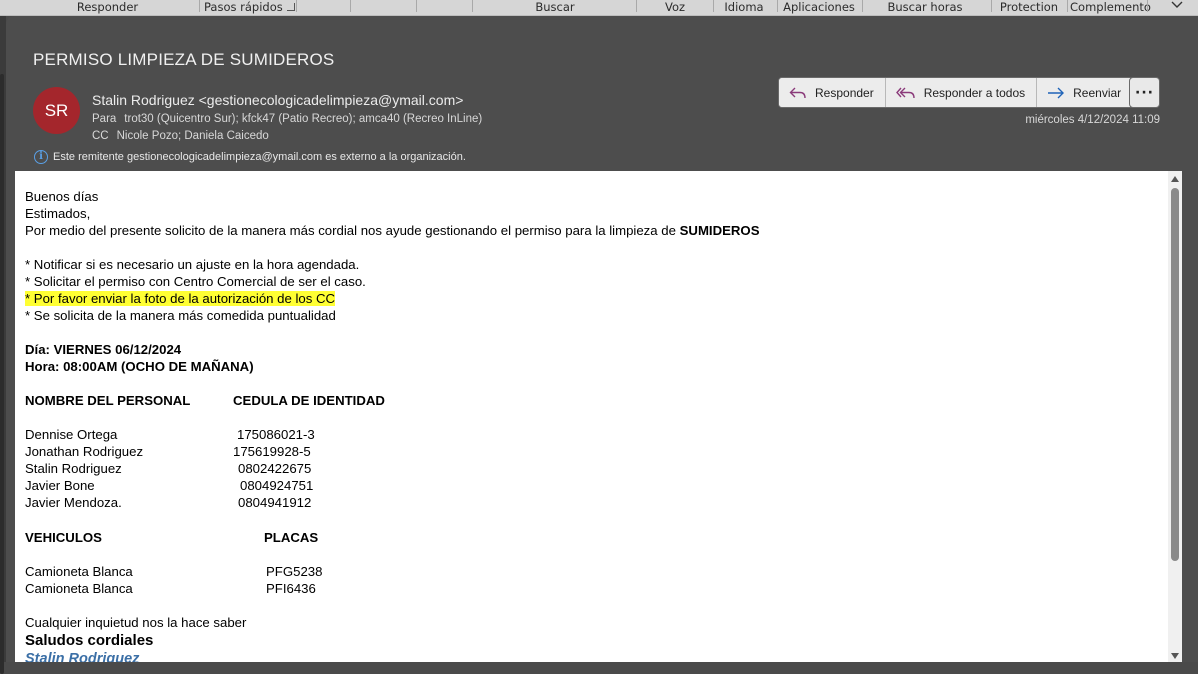 This screenshot has width=1198, height=674. Describe the element at coordinates (392, 485) in the screenshot. I see `personnel-row: Javier Bone 0804924751` at that location.